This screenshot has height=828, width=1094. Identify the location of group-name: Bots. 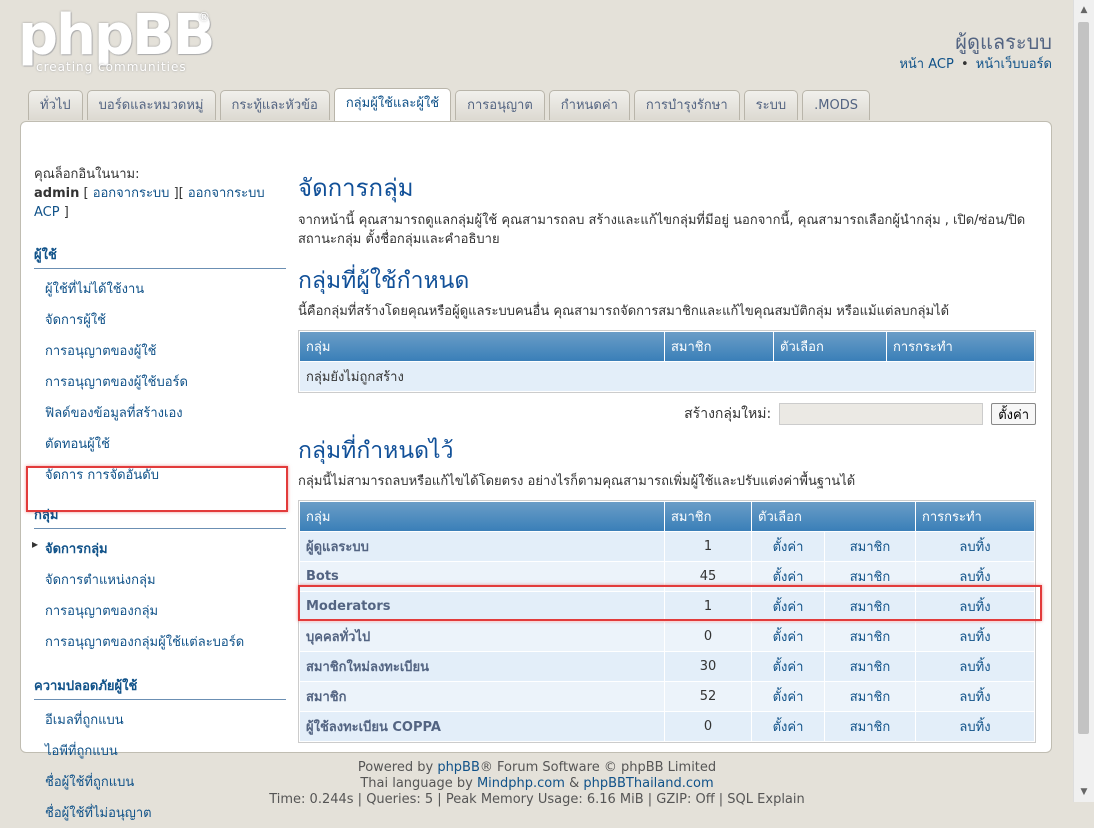
(482, 576).